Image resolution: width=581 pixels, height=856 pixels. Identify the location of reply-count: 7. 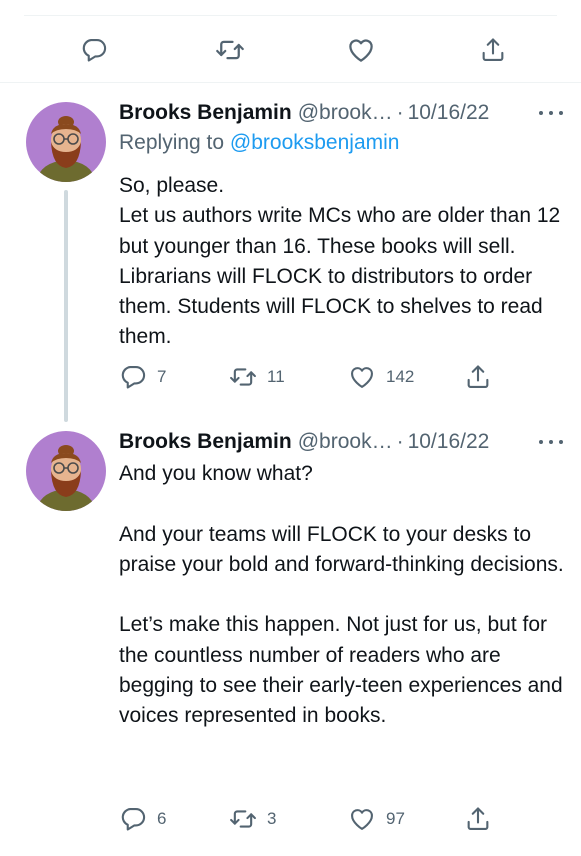
(162, 376).